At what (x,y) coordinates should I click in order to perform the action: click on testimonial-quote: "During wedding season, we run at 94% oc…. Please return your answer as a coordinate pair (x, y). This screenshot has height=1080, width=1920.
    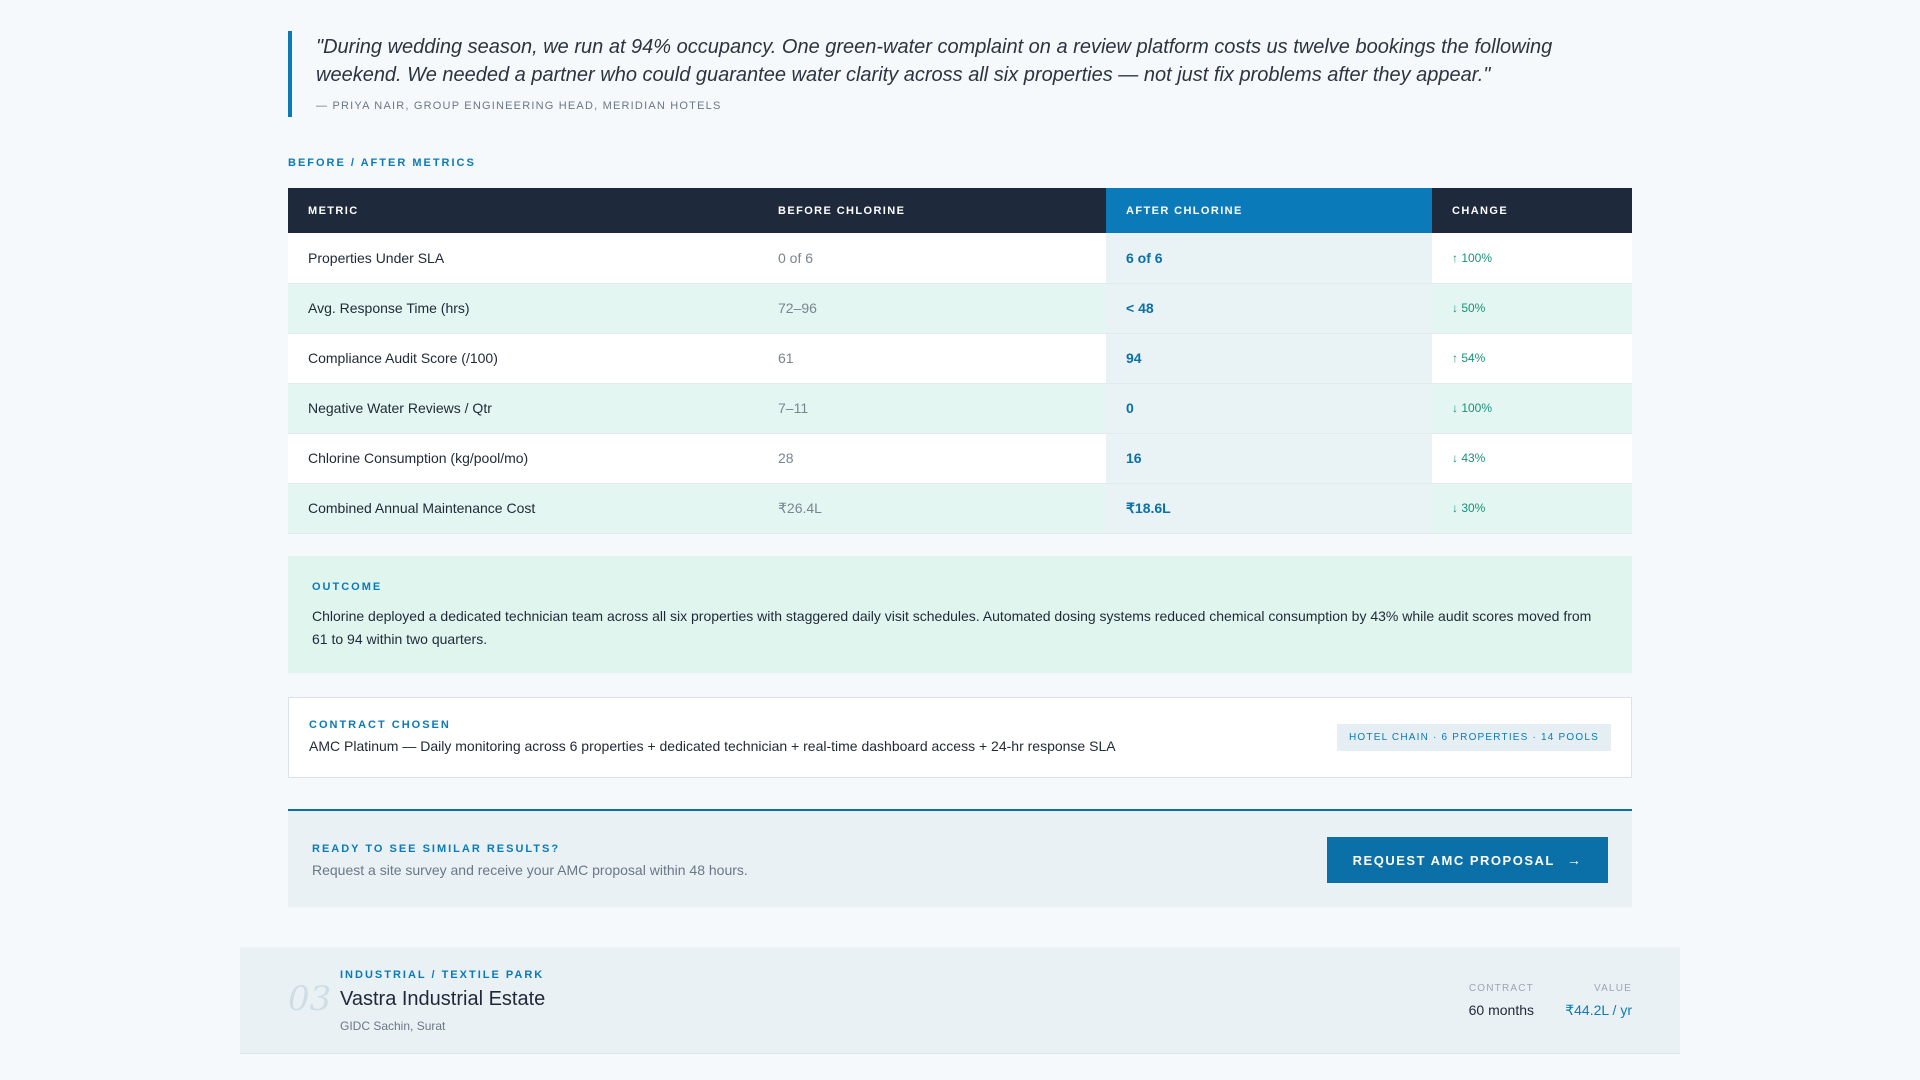
    Looking at the image, I should click on (938, 74).